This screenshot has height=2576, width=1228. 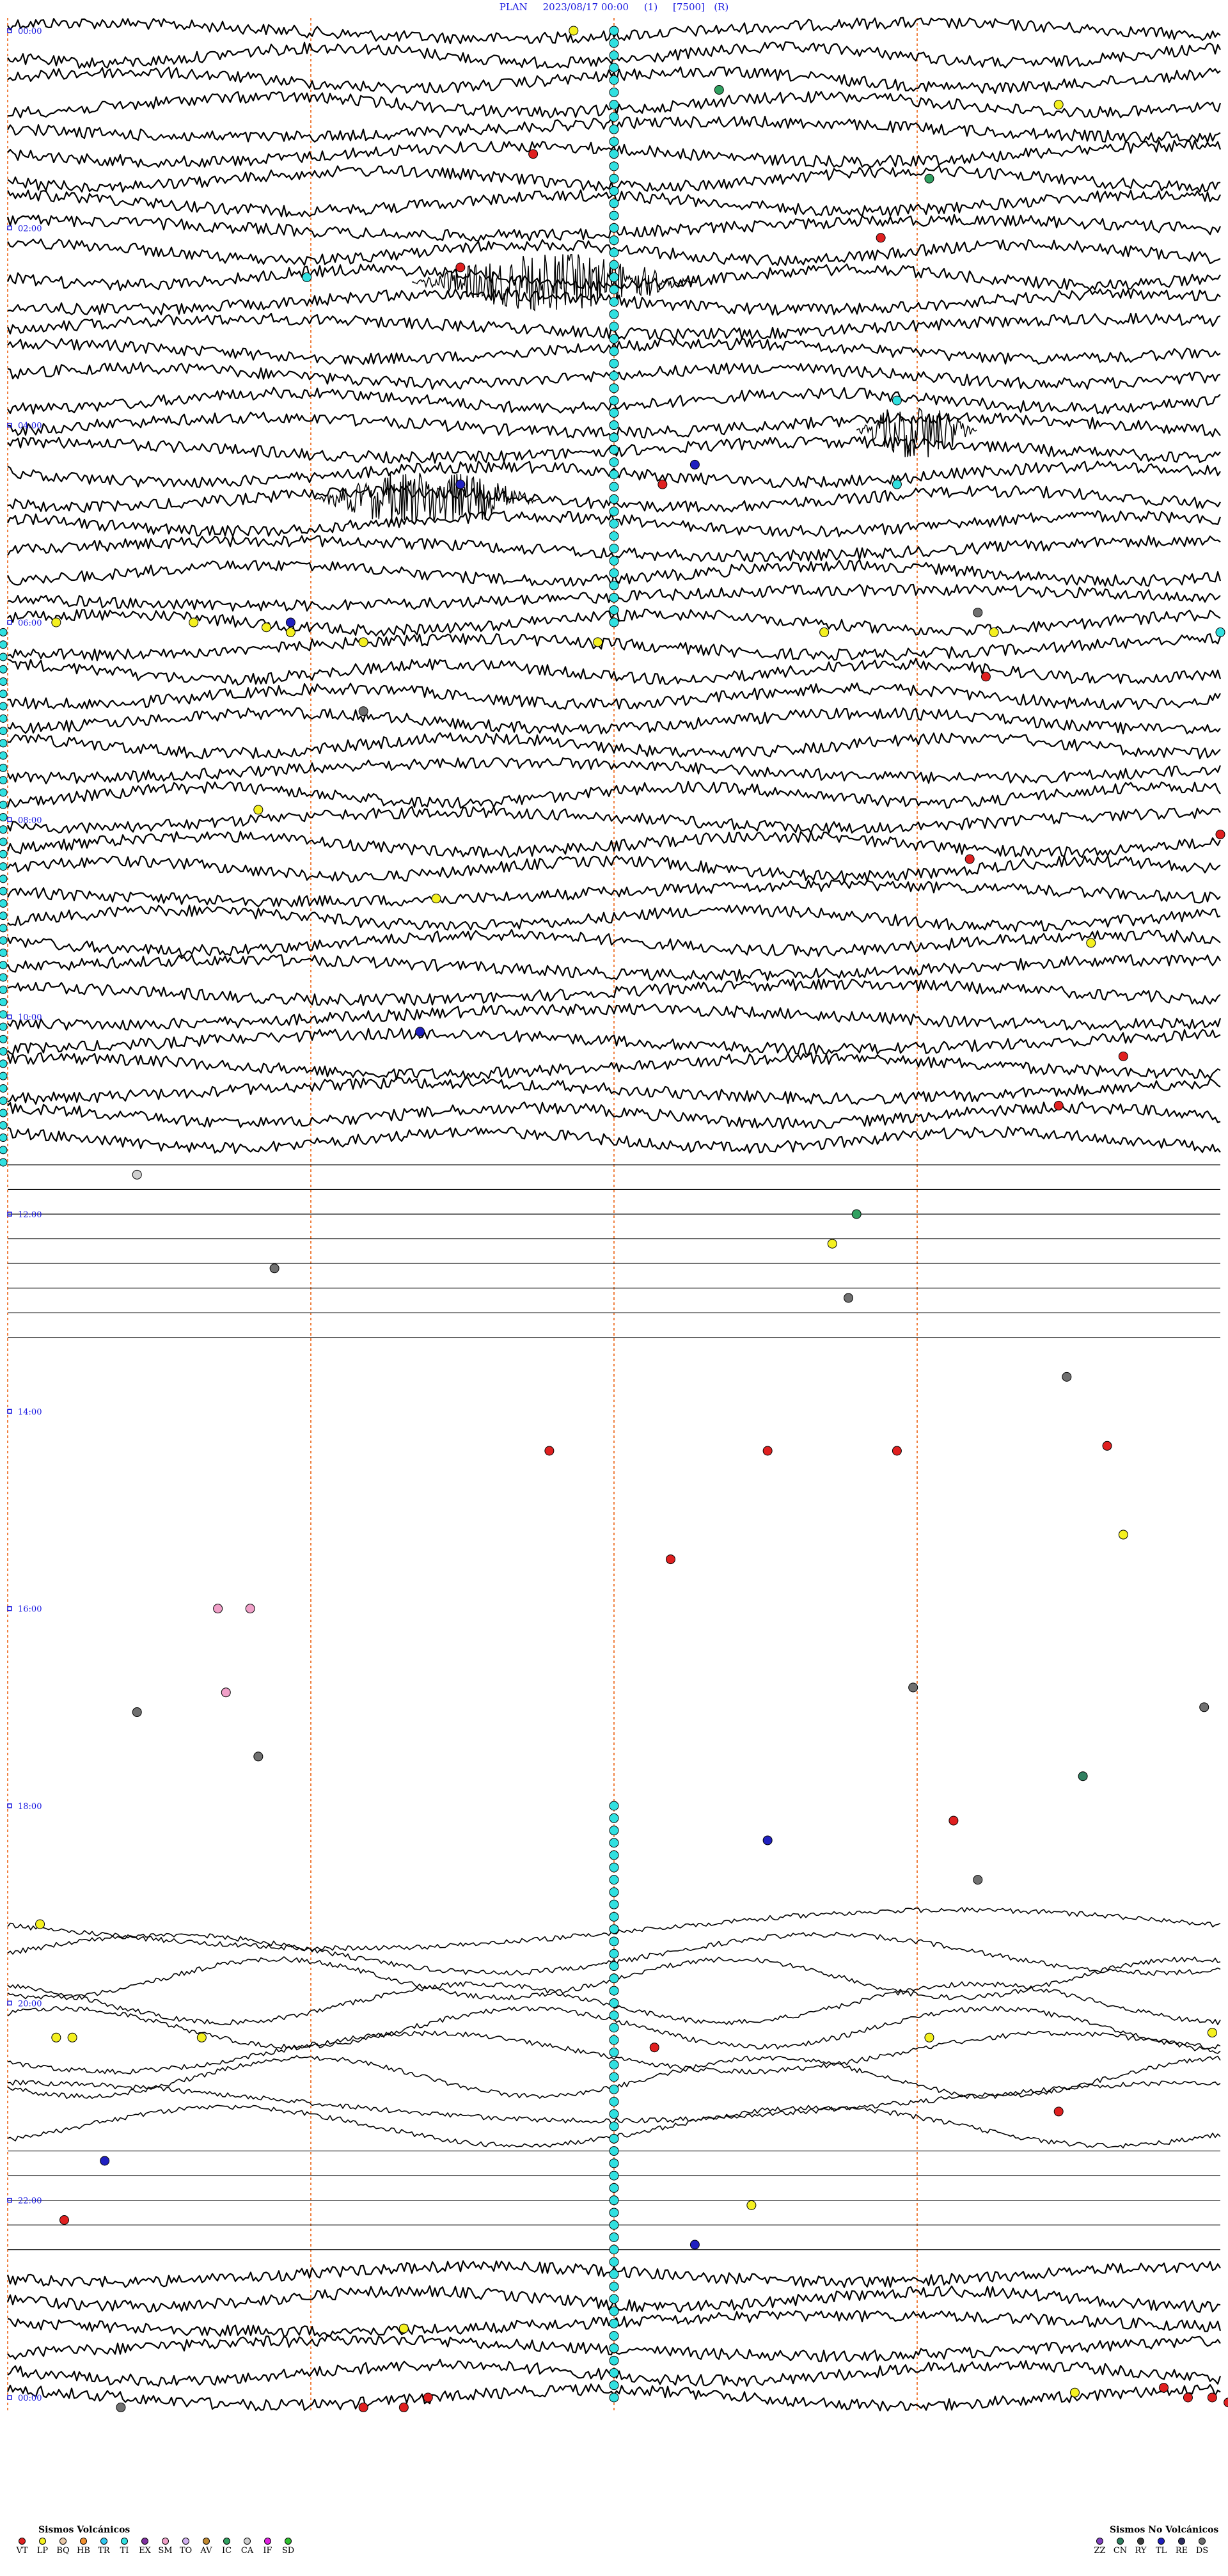 What do you see at coordinates (226, 2541) in the screenshot?
I see `legend-volcanic-dot-ic` at bounding box center [226, 2541].